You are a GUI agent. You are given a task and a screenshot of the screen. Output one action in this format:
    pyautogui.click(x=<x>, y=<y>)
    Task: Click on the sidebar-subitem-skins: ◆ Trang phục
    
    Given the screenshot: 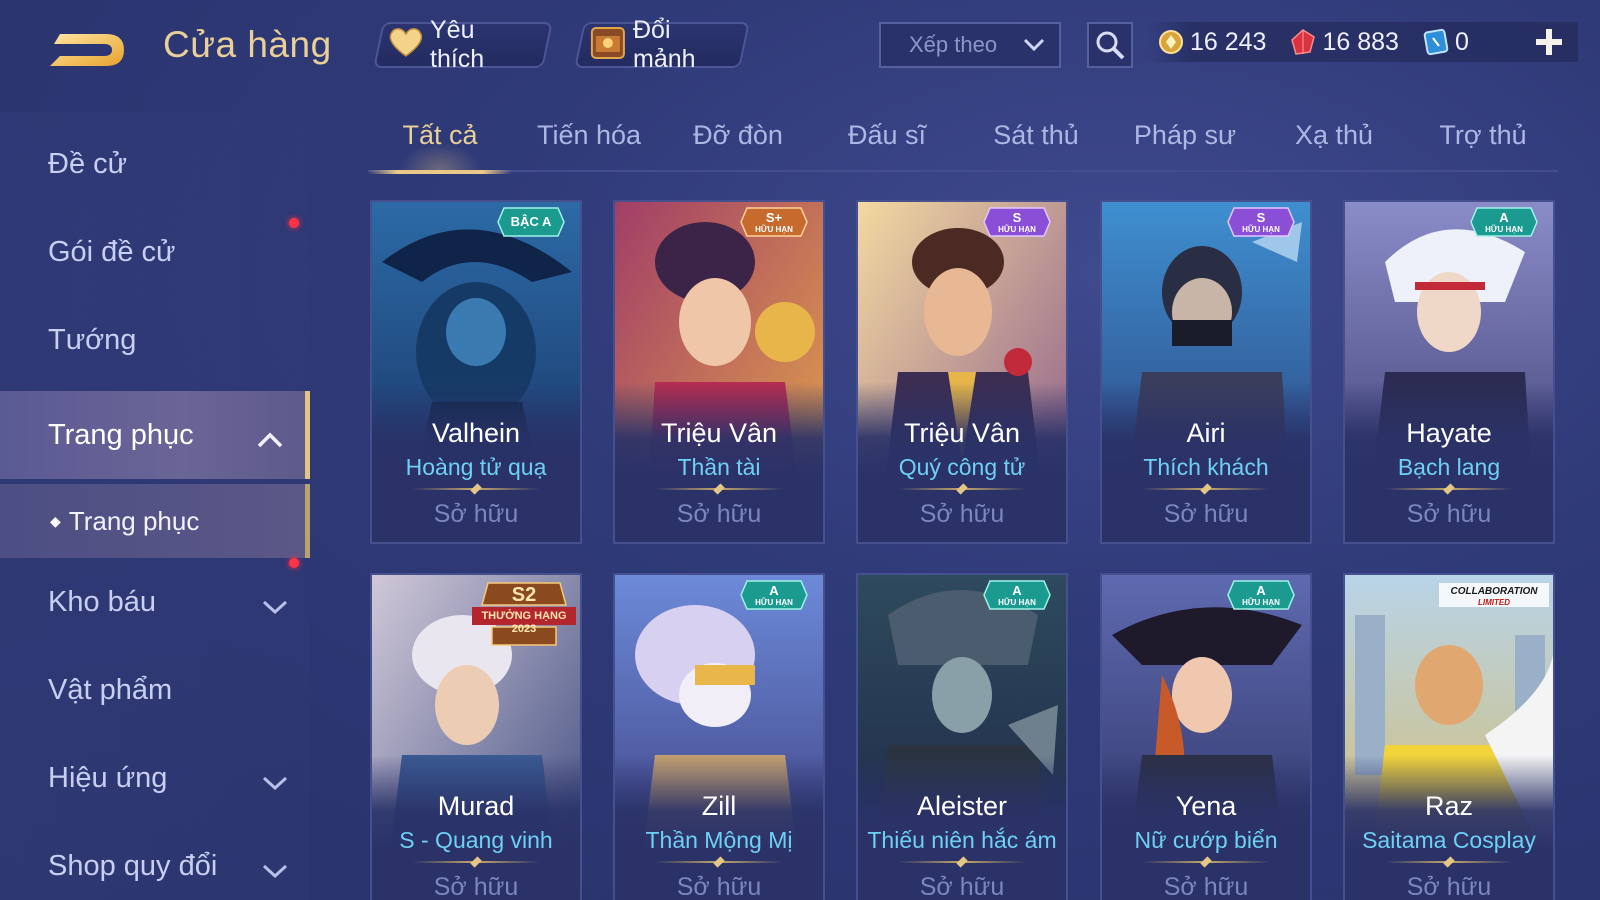 What is the action you would take?
    pyautogui.click(x=155, y=521)
    